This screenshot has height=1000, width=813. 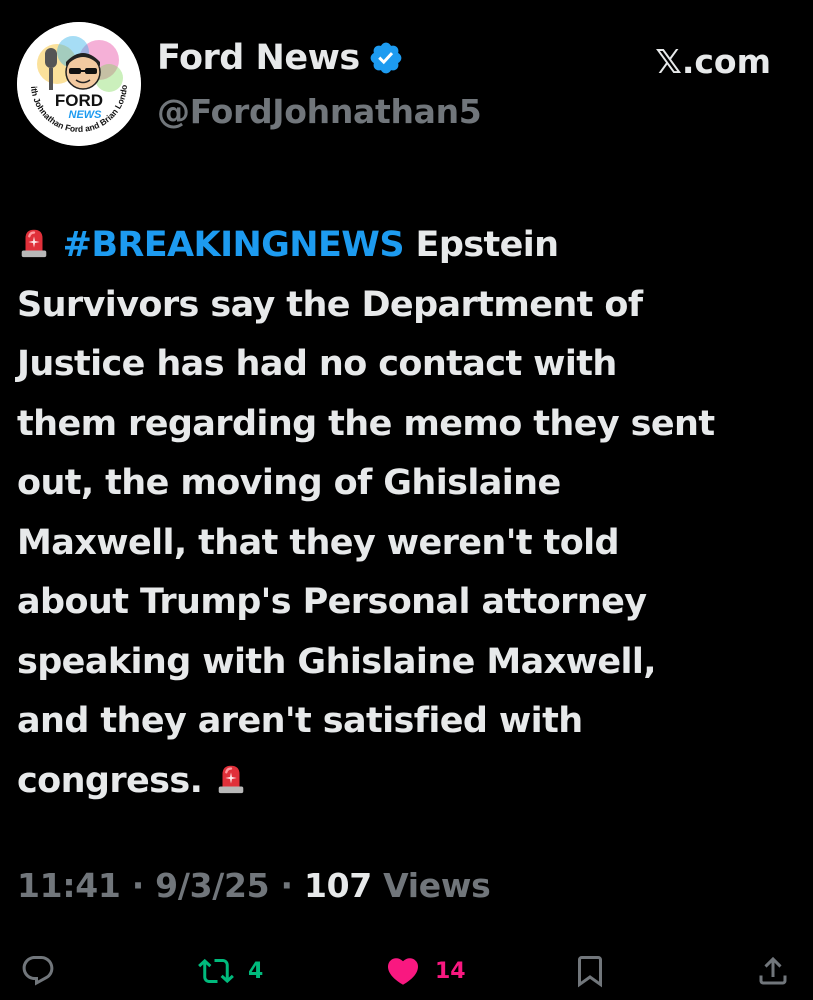 What do you see at coordinates (289, 483) in the screenshot?
I see `tweet-line: out, the moving of Ghislaine` at bounding box center [289, 483].